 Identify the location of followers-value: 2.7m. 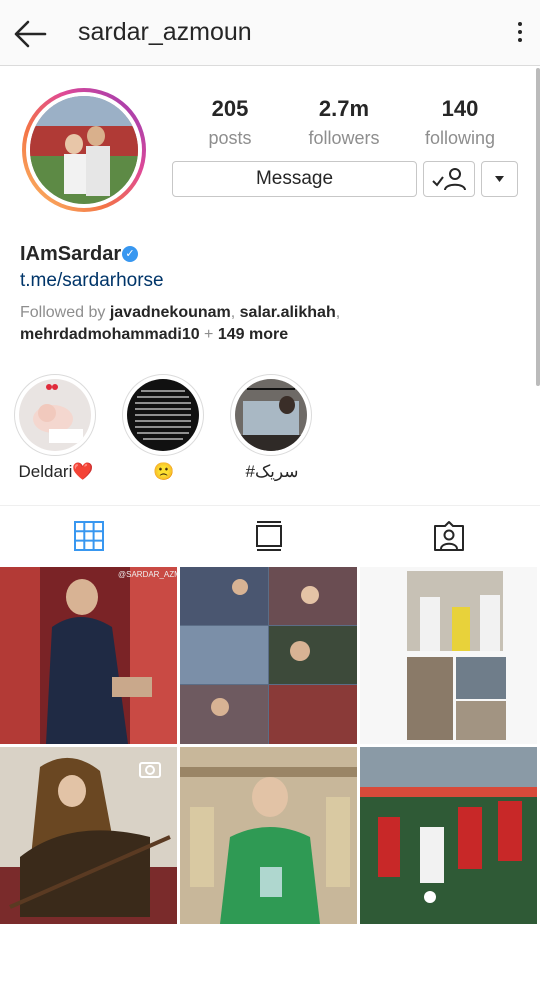
(344, 108).